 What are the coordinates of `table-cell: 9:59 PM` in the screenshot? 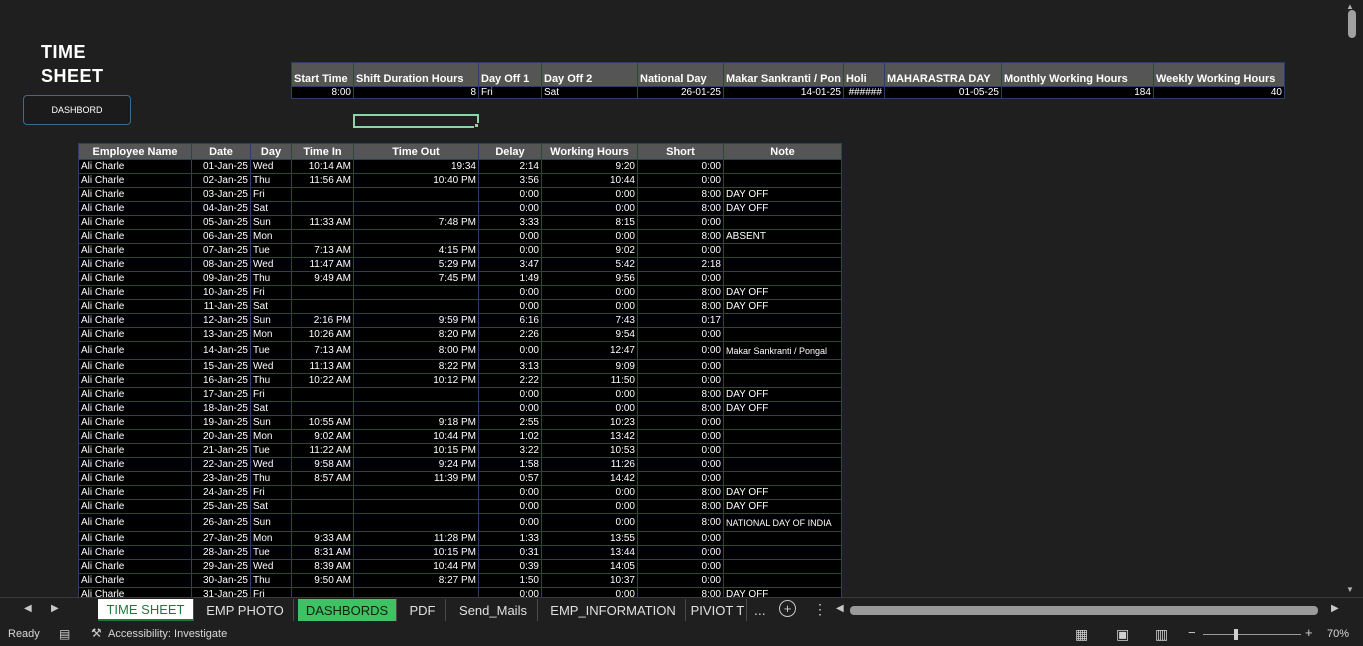 It's located at (416, 320).